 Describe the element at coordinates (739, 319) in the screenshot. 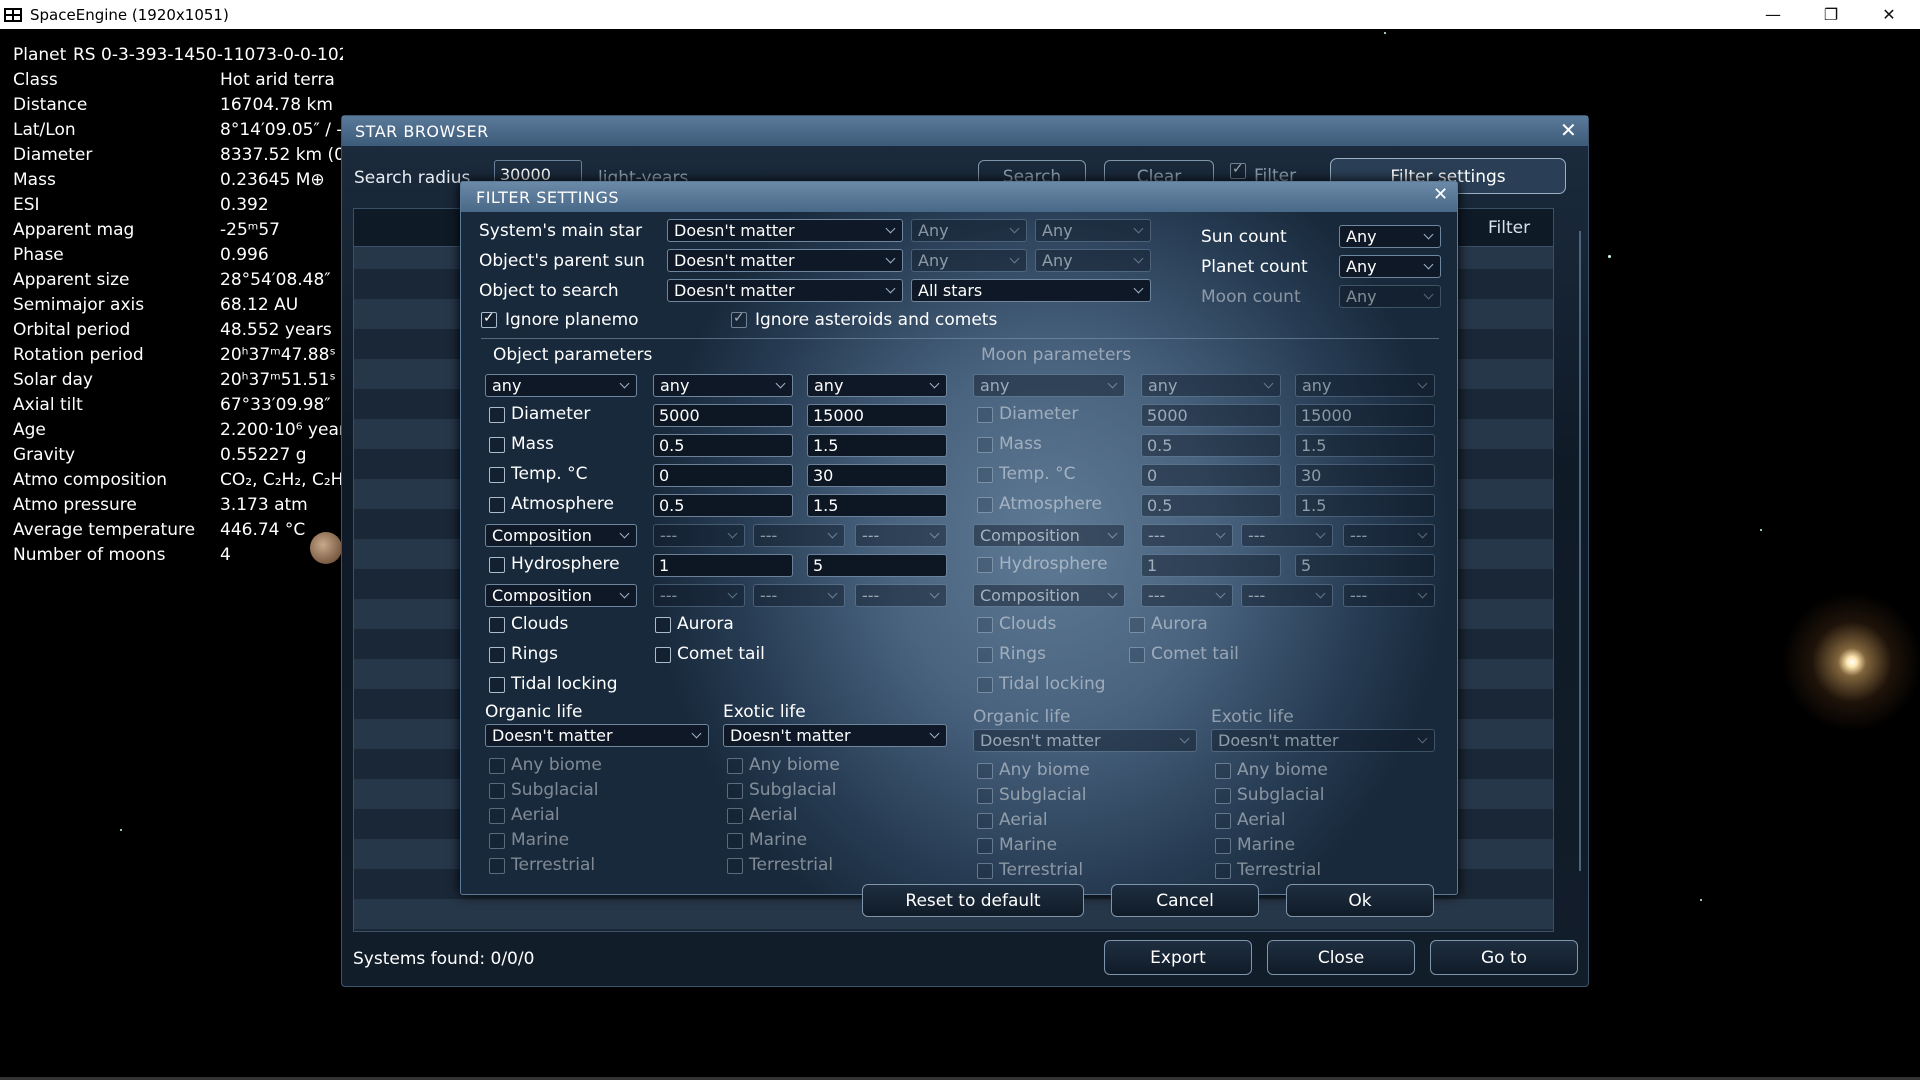

I see `ignore-asteroids-checkbox` at that location.